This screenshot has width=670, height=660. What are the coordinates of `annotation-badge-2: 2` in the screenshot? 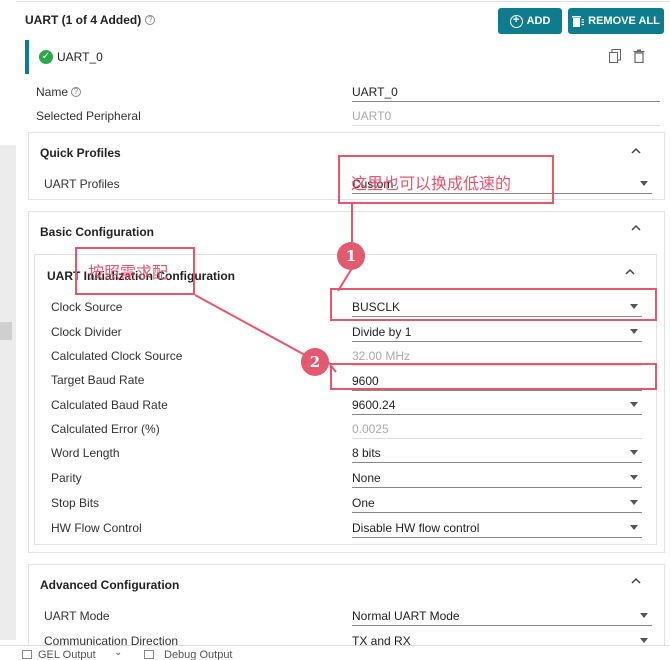 It's located at (315, 362).